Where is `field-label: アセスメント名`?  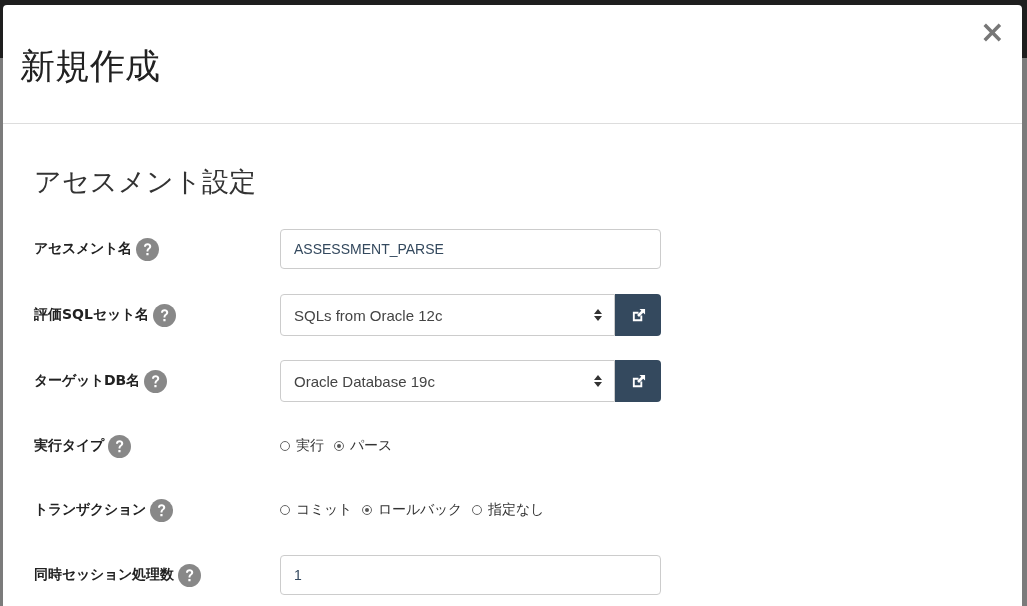 field-label: アセスメント名 is located at coordinates (83, 249).